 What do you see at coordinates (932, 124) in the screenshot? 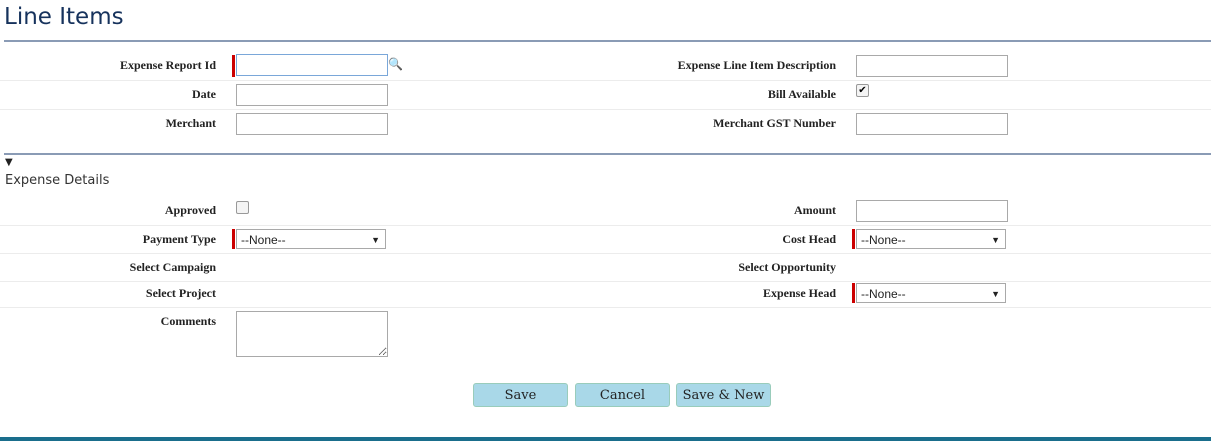
I see `merchant-gst-input` at bounding box center [932, 124].